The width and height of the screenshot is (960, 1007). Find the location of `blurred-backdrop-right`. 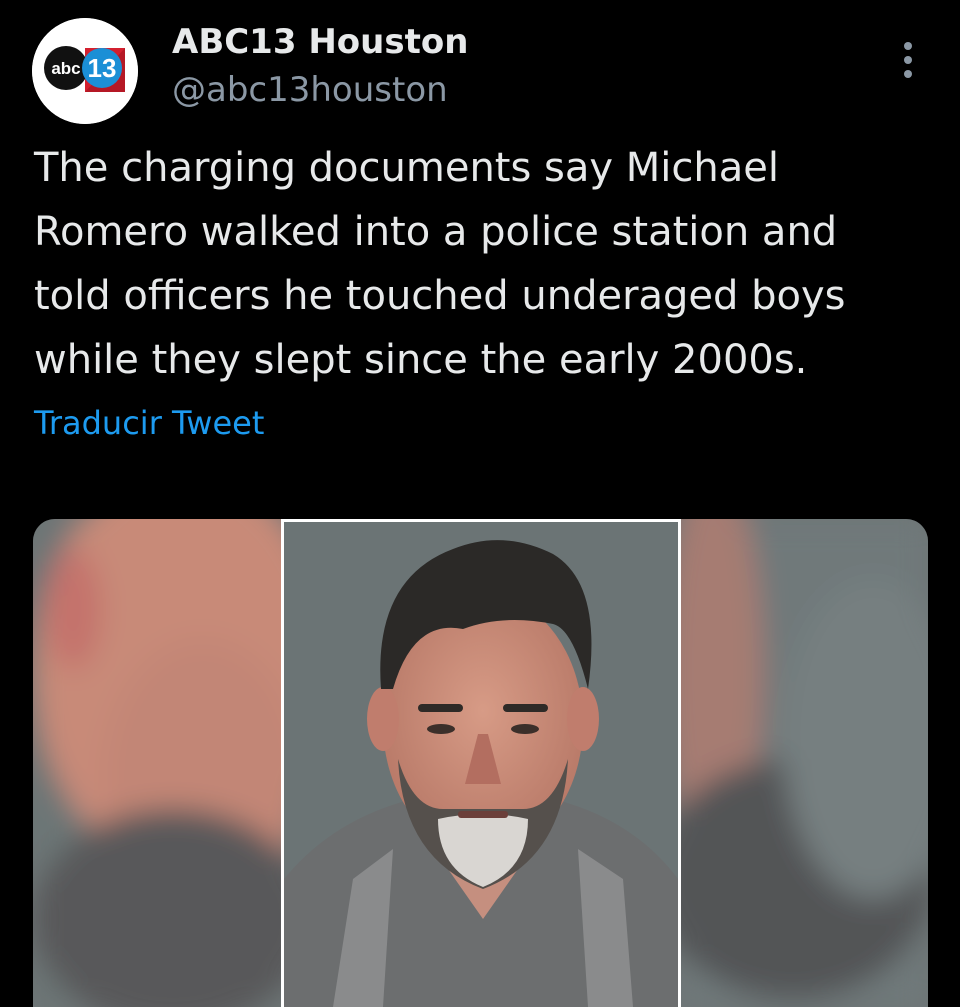

blurred-backdrop-right is located at coordinates (790, 763).